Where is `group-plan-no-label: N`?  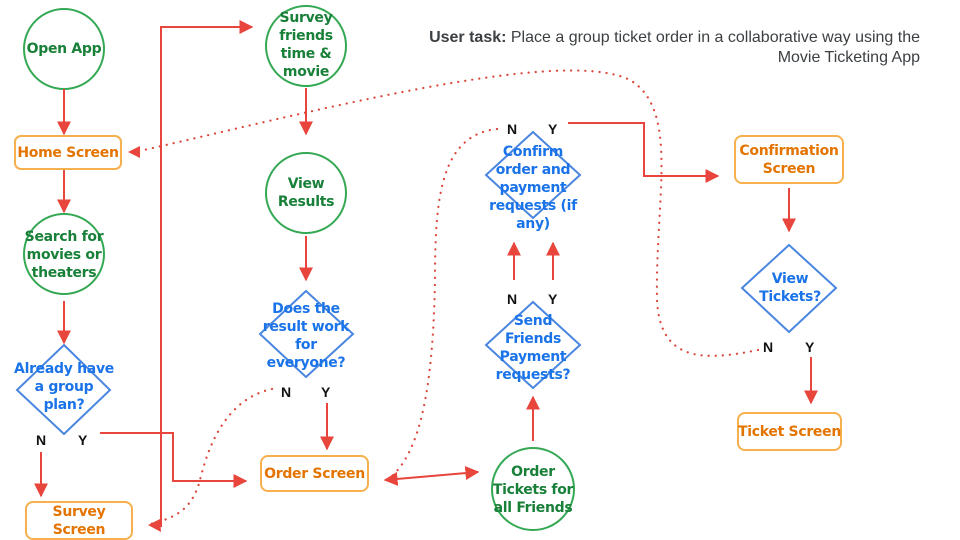 group-plan-no-label: N is located at coordinates (41, 440).